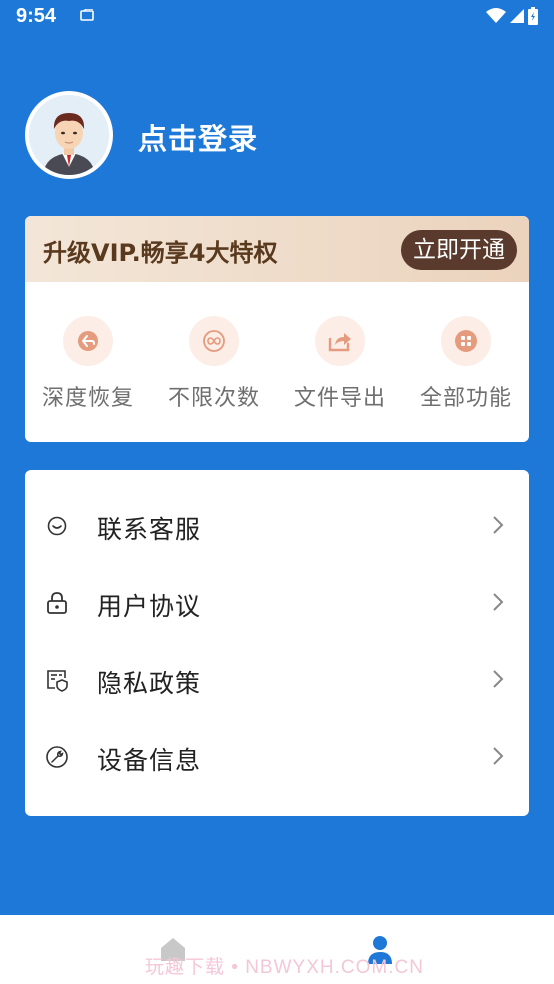 Image resolution: width=554 pixels, height=984 pixels. I want to click on avatar-illustration, so click(69, 135).